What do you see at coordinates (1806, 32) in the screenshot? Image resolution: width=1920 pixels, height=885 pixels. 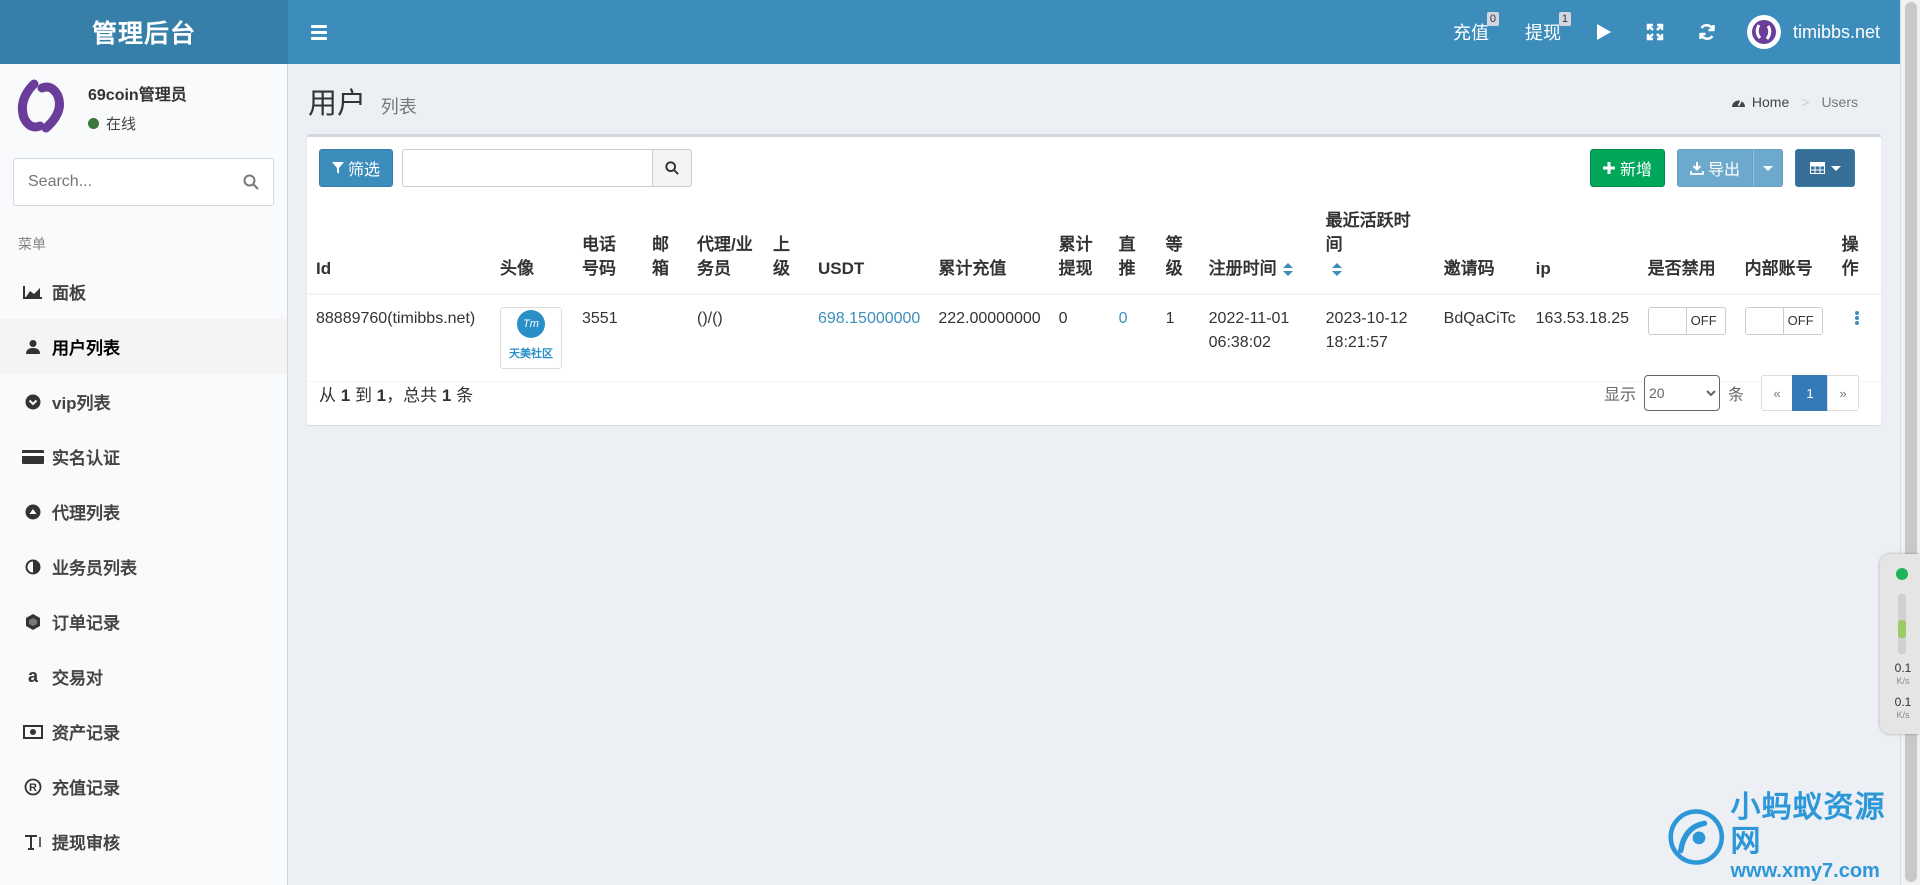 I see `user-menu: timibbs.net` at bounding box center [1806, 32].